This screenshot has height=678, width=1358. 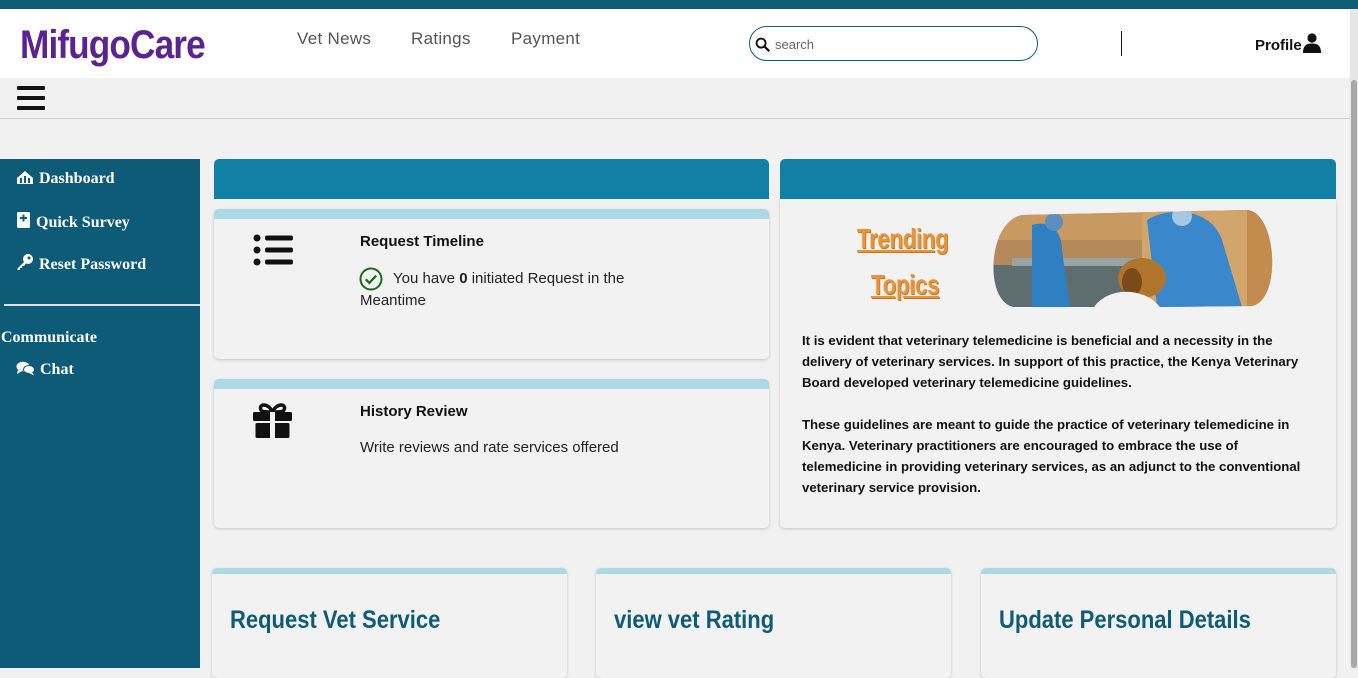 I want to click on trending-title-line2: Topics, so click(x=905, y=285).